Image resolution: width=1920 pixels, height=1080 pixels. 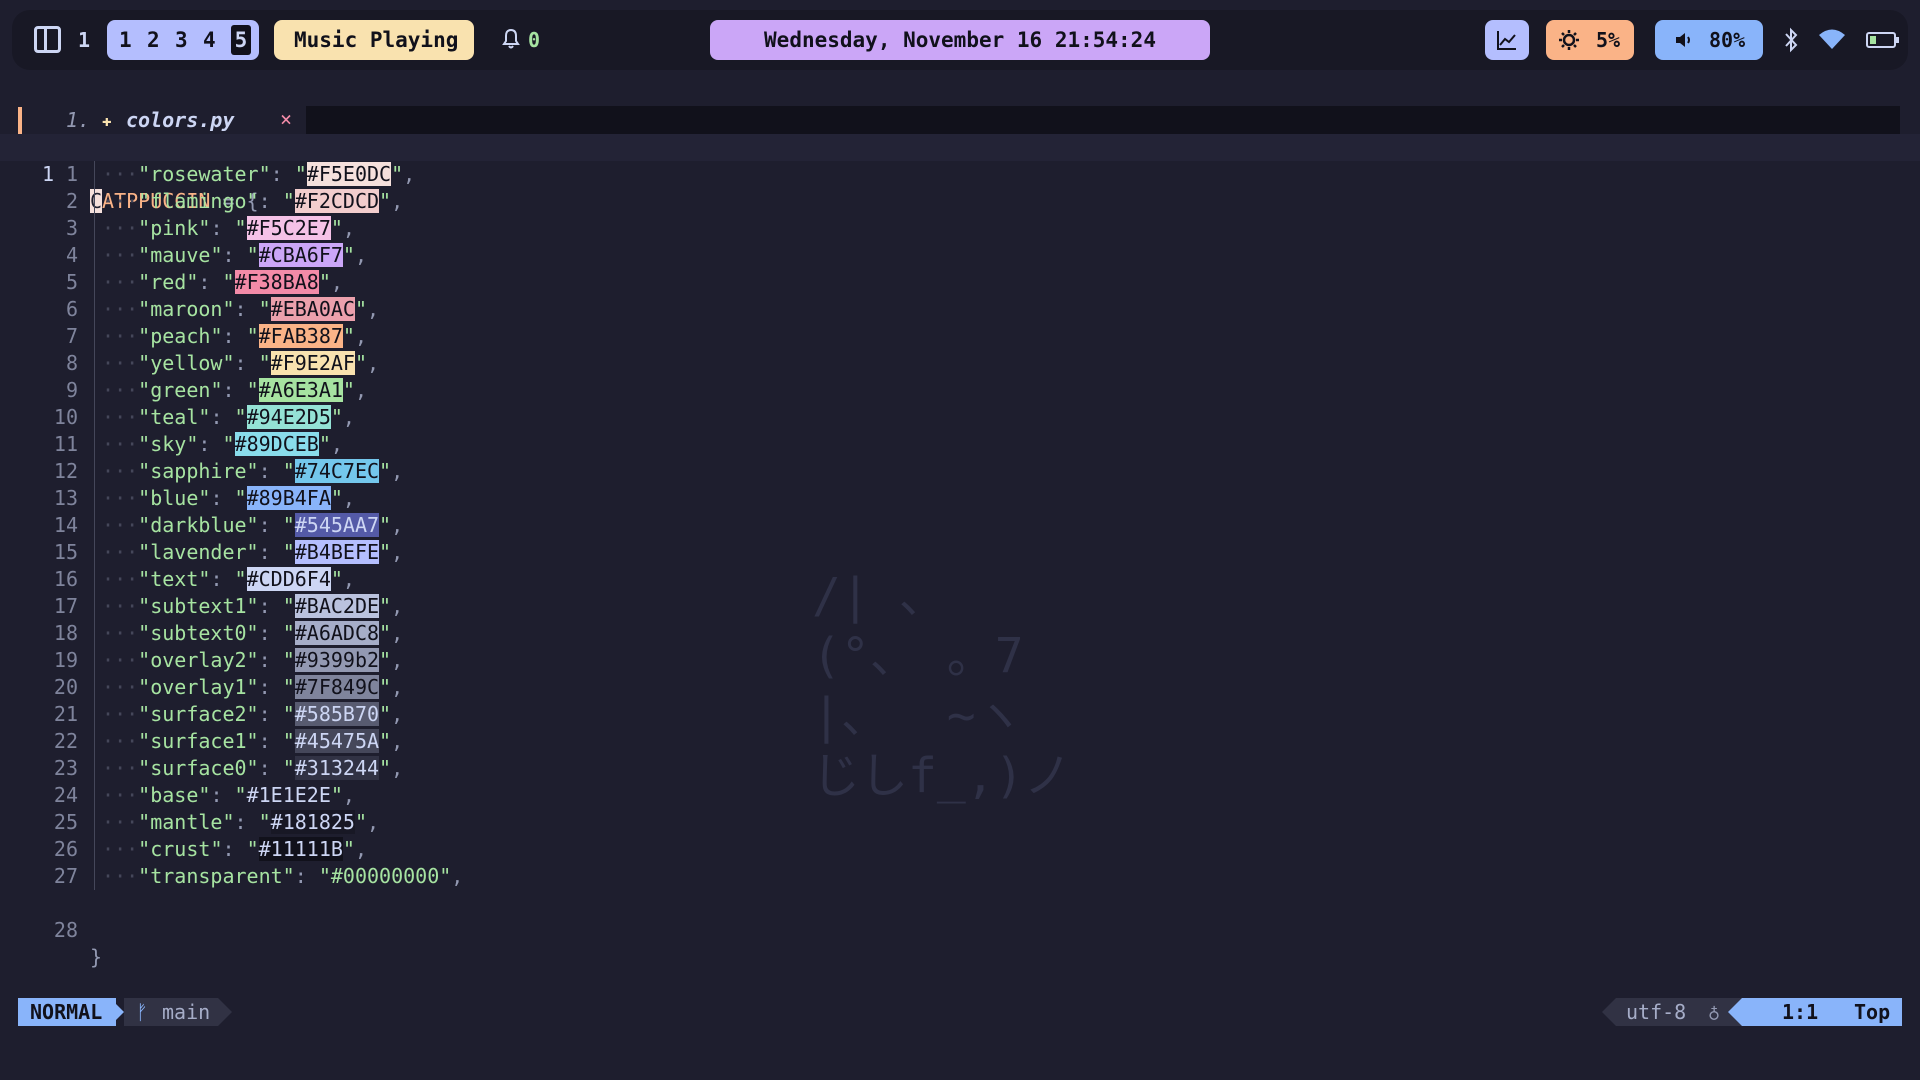 I want to click on code-line: 6 ···"maroon": "#EBA0AC",, so click(x=960, y=309).